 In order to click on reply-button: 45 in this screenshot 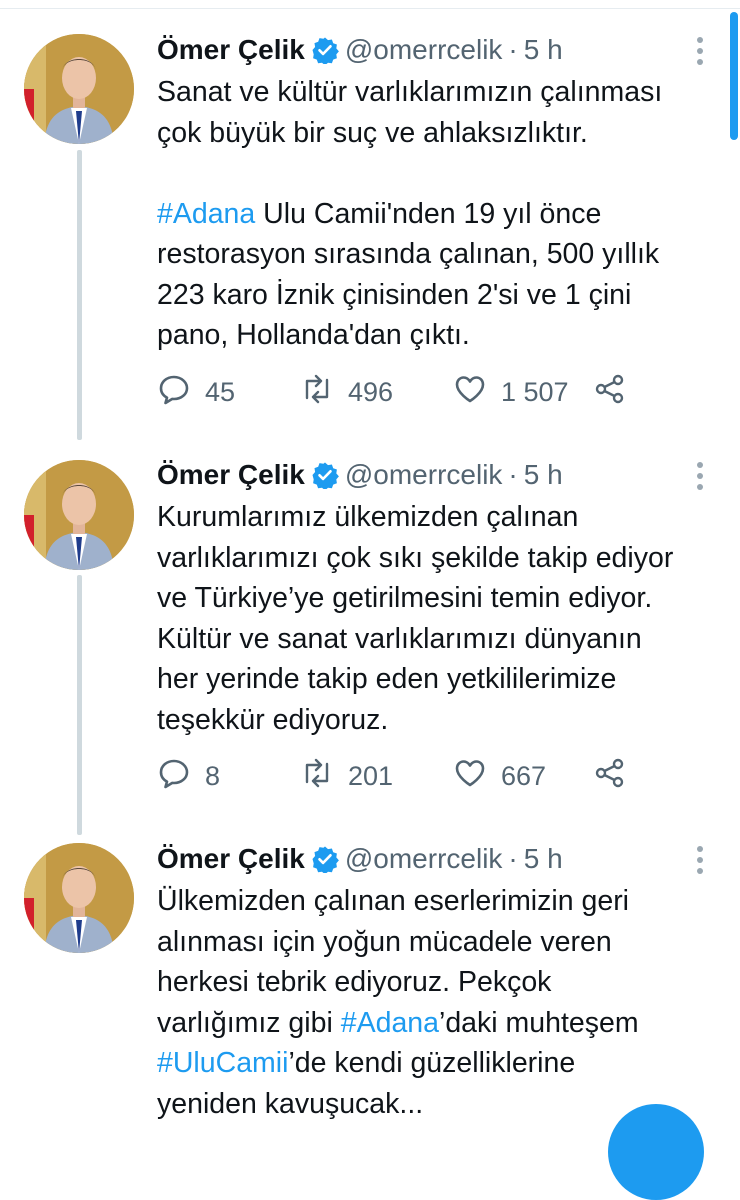, I will do `click(228, 392)`.